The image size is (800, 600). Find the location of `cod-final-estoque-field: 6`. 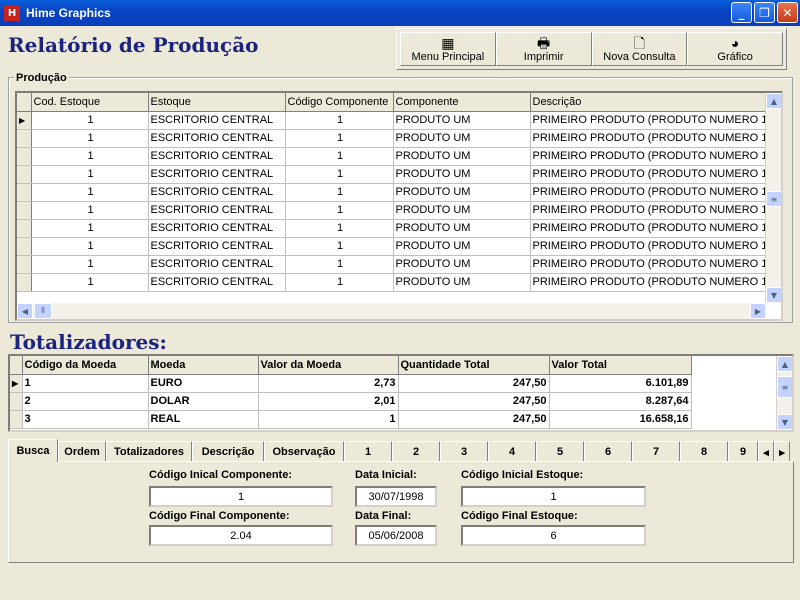

cod-final-estoque-field: 6 is located at coordinates (553, 535).